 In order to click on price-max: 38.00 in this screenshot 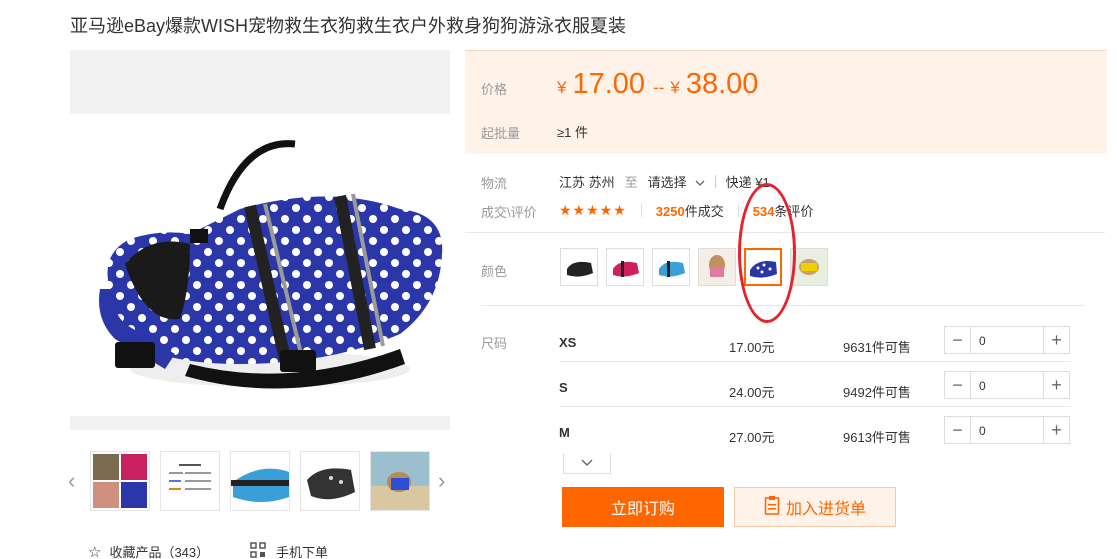, I will do `click(722, 84)`.